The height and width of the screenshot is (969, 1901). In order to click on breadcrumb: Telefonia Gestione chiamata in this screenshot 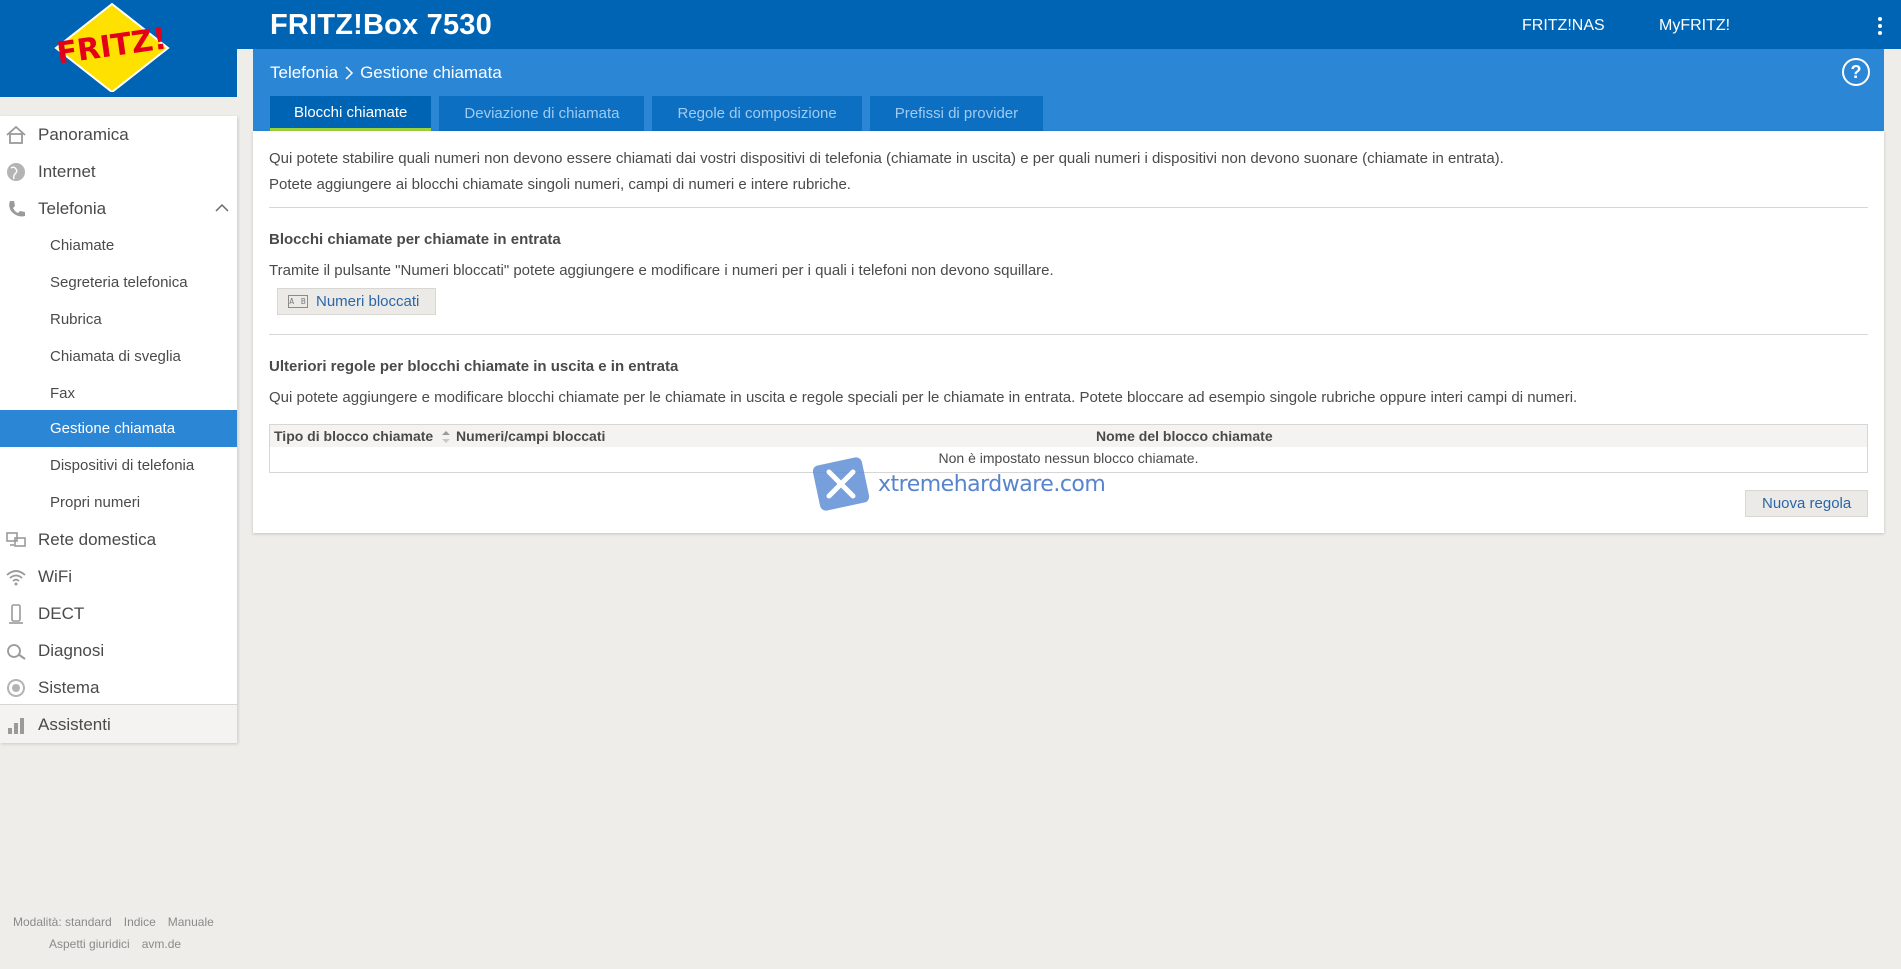, I will do `click(386, 73)`.